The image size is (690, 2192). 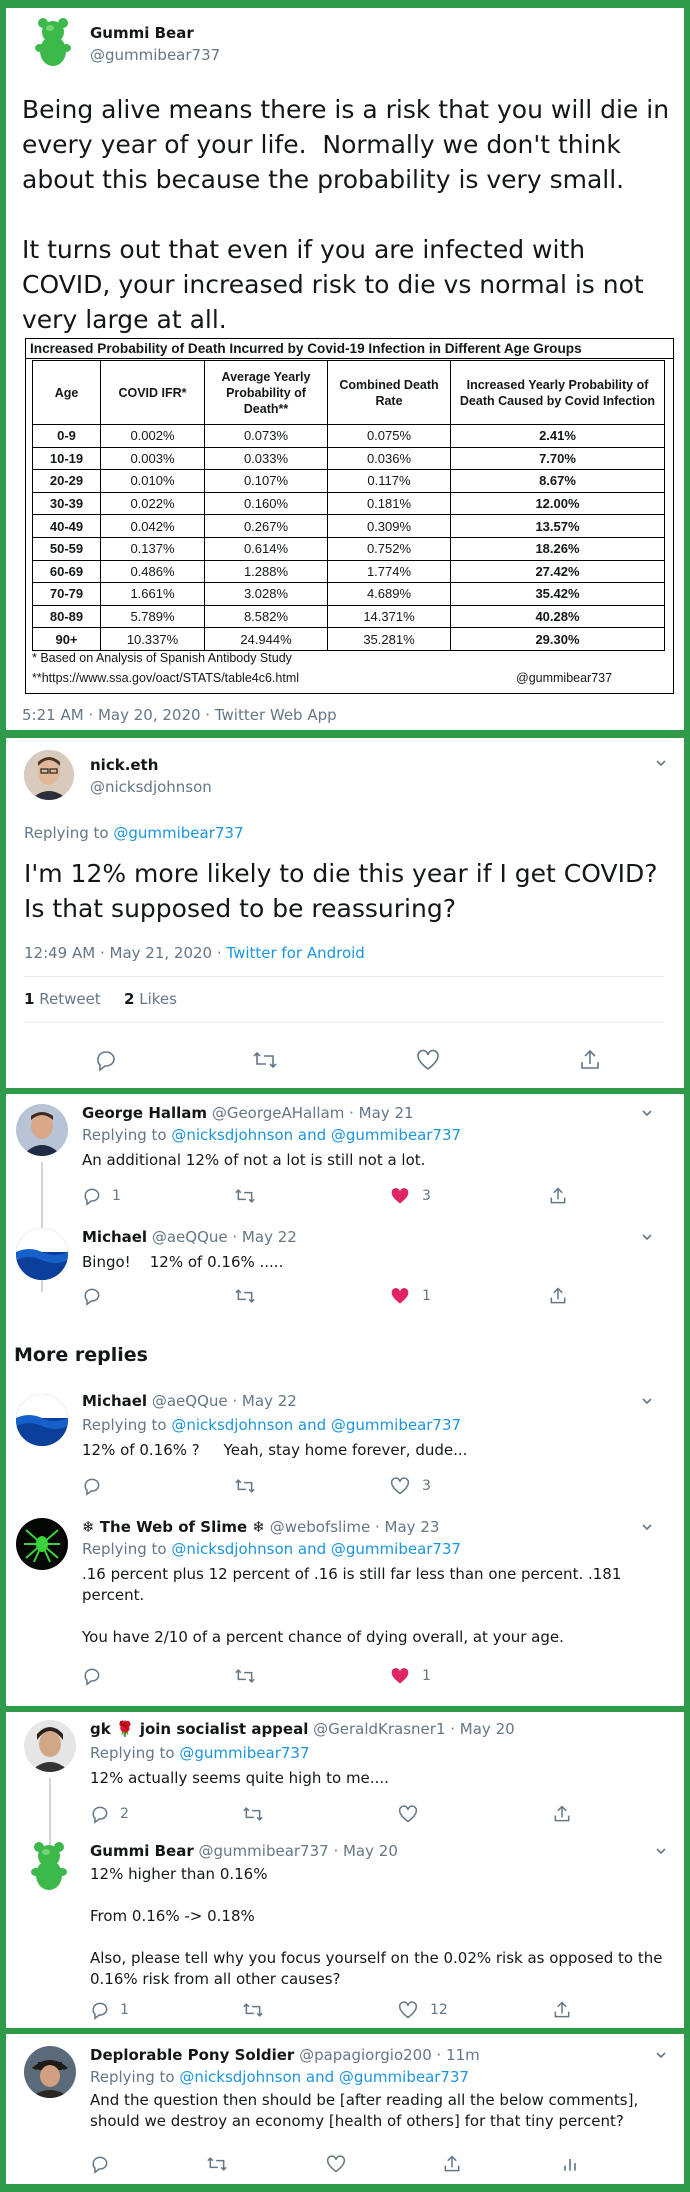 I want to click on pony-soldier-avatar, so click(x=50, y=2072).